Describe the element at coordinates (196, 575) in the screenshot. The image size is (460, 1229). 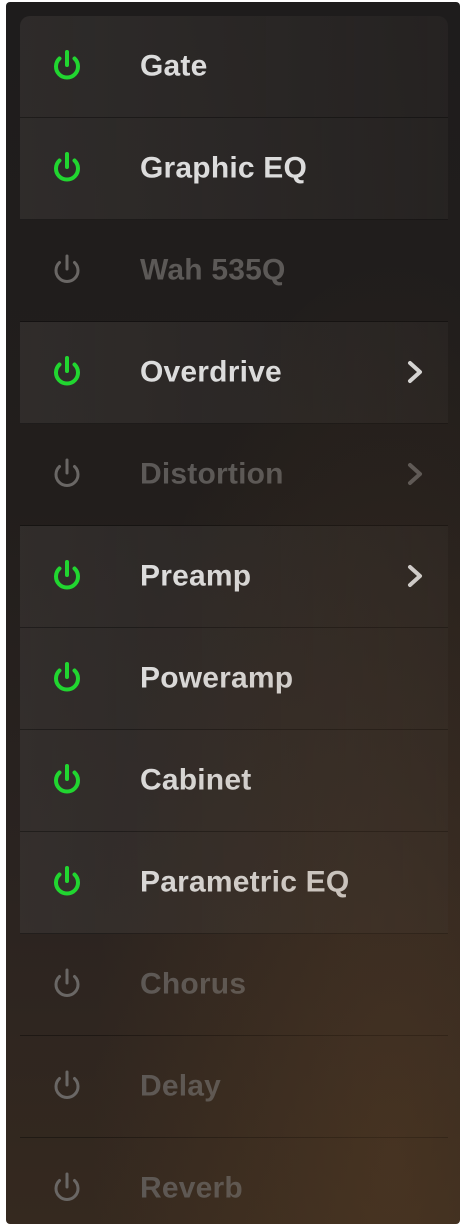
I see `module-label: Preamp` at that location.